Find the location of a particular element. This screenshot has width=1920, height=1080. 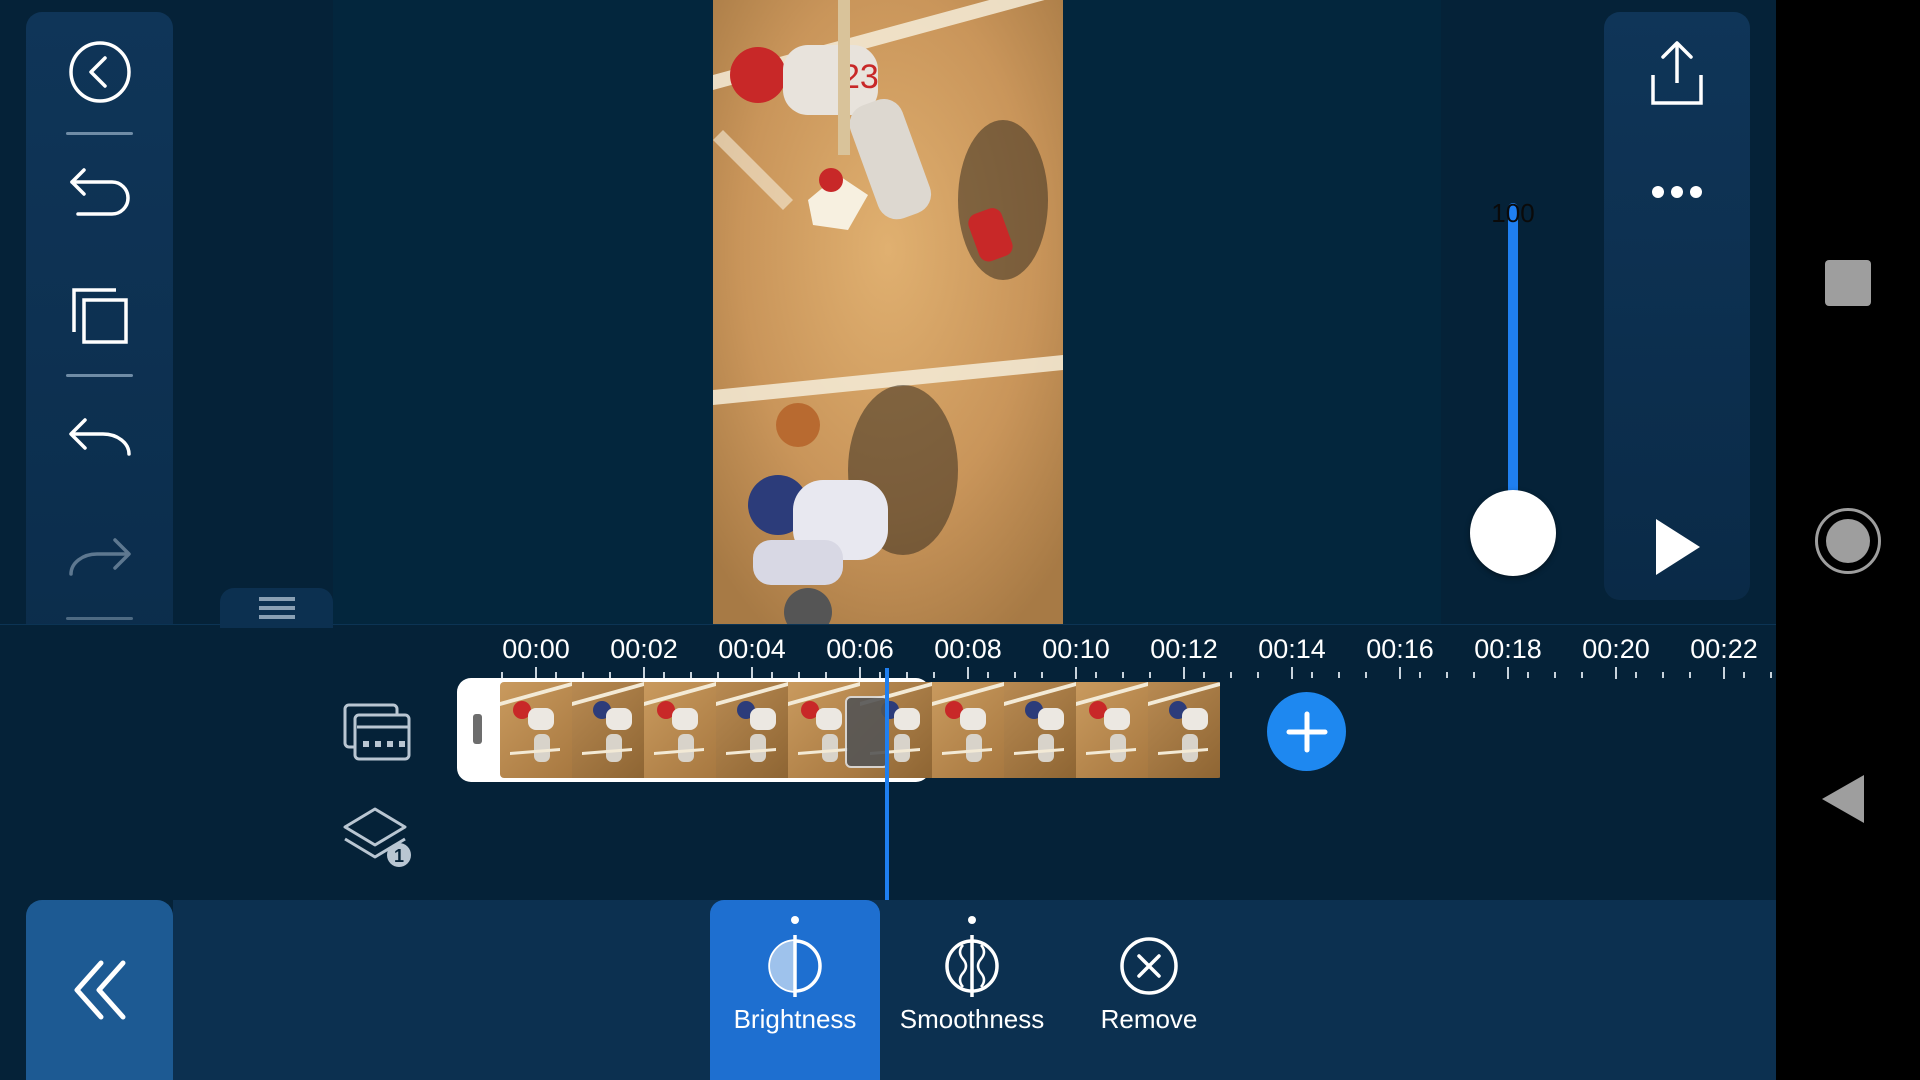

plus-icon is located at coordinates (1306, 731).